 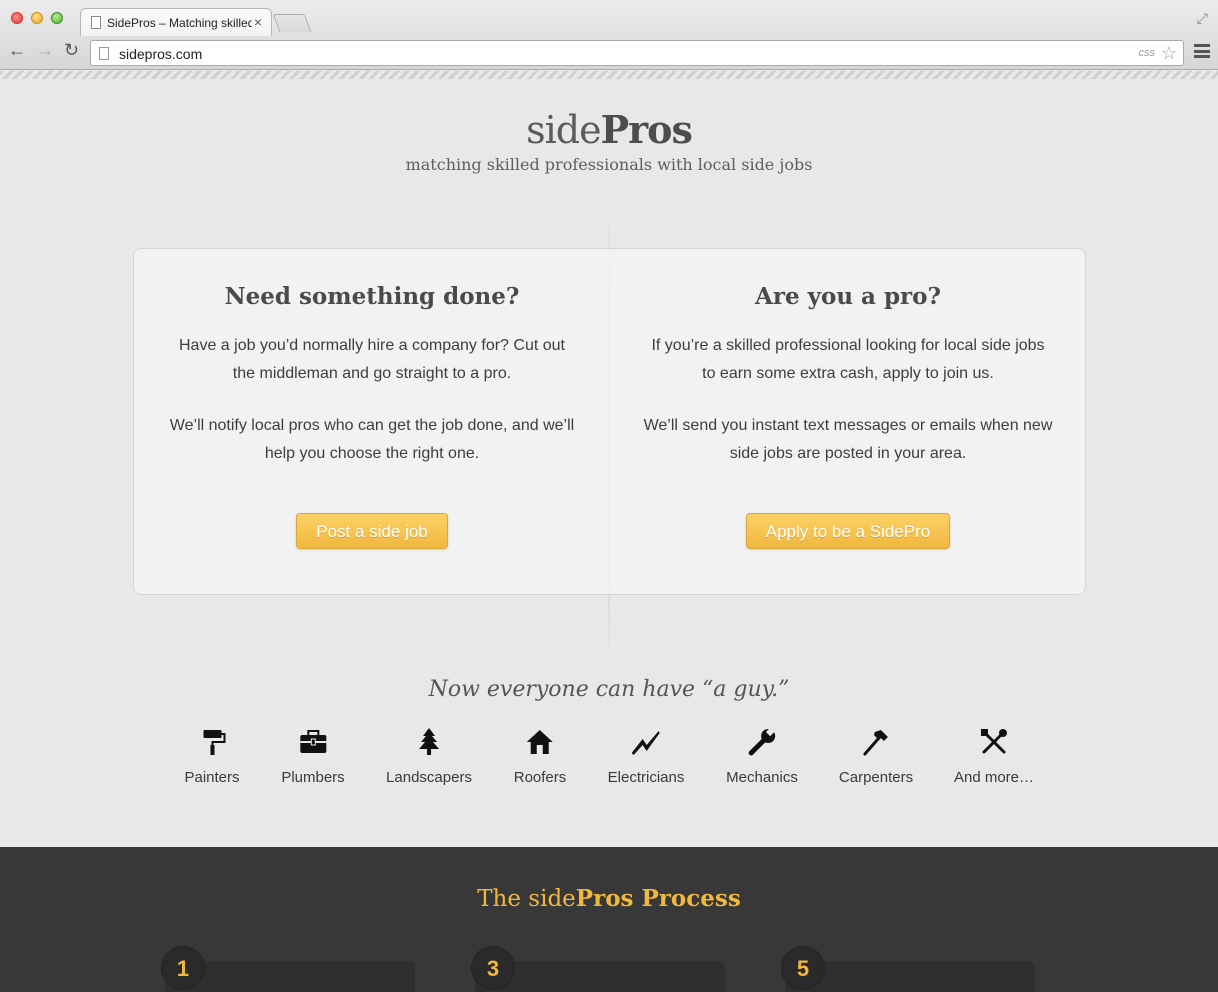 What do you see at coordinates (214, 742) in the screenshot?
I see `paint-roller-icon` at bounding box center [214, 742].